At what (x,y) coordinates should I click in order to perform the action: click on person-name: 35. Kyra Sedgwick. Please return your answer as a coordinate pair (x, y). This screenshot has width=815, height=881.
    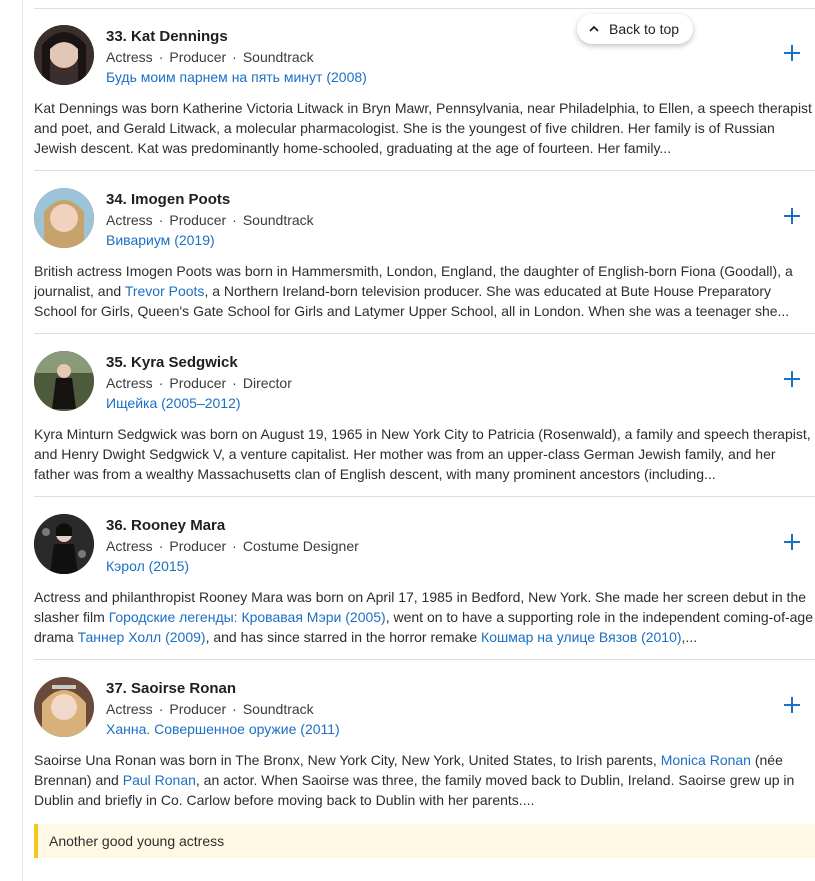
    Looking at the image, I should click on (172, 362).